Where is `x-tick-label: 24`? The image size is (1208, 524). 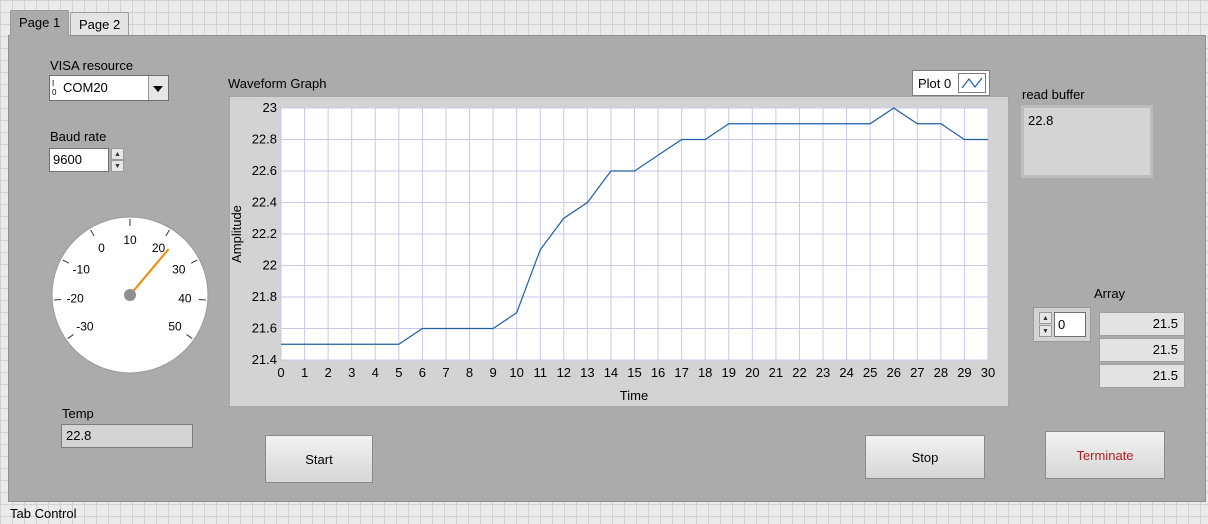
x-tick-label: 24 is located at coordinates (846, 372).